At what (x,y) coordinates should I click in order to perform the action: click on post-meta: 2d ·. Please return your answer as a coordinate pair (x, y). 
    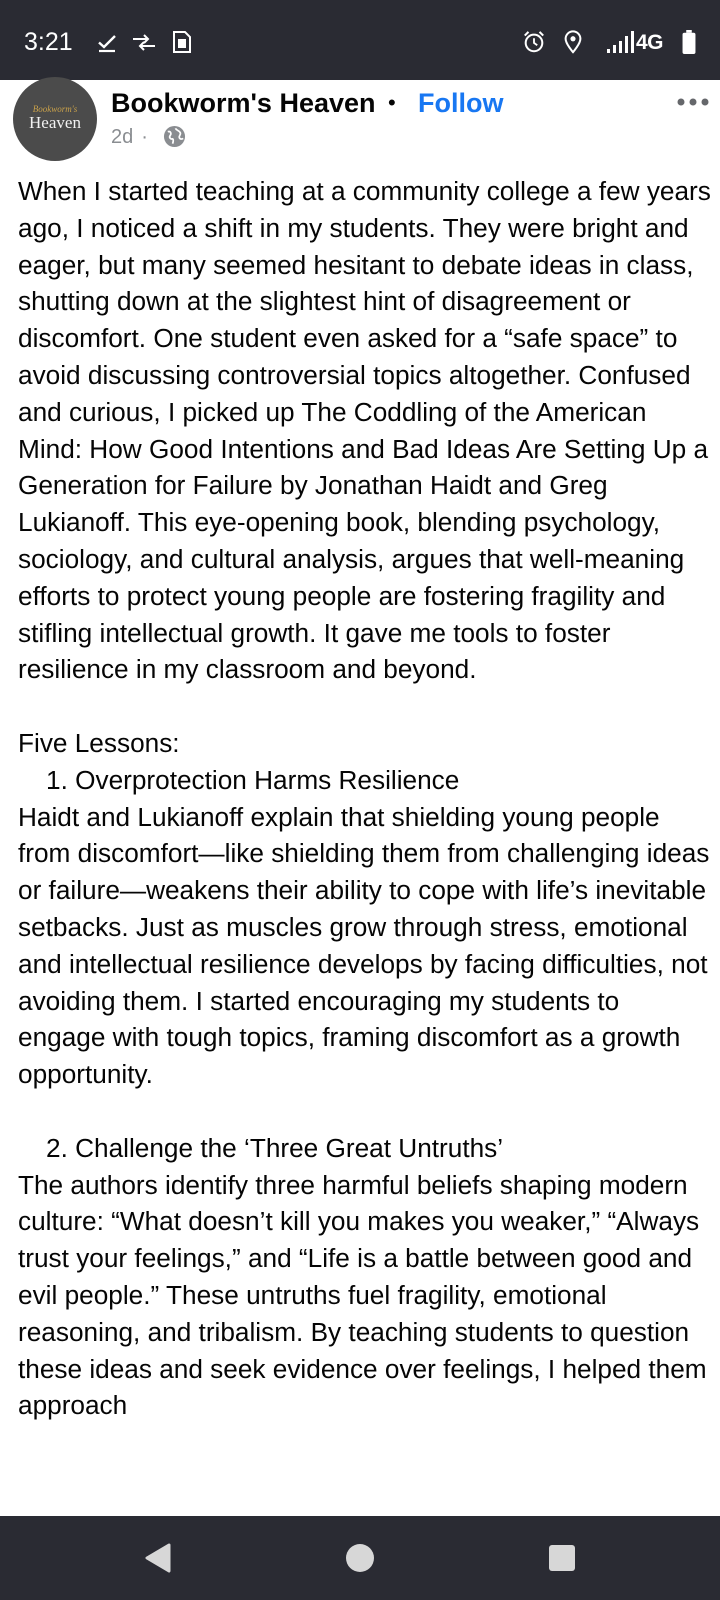
    Looking at the image, I should click on (132, 137).